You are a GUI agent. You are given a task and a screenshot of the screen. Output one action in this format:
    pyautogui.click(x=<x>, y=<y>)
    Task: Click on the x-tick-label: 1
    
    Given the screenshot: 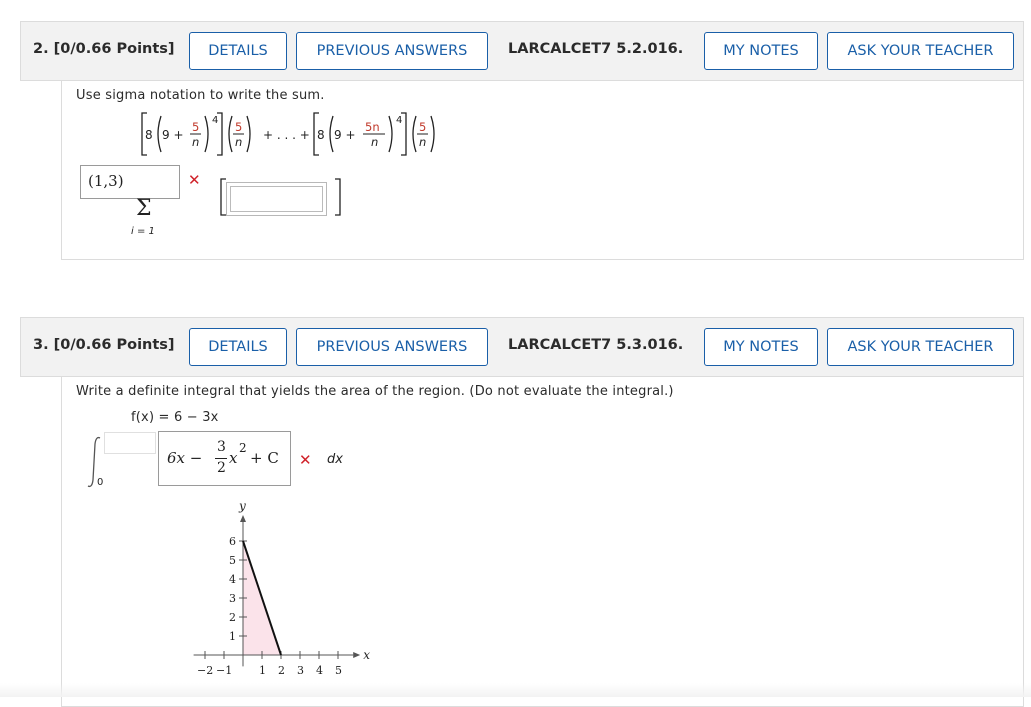 What is the action you would take?
    pyautogui.click(x=262, y=670)
    